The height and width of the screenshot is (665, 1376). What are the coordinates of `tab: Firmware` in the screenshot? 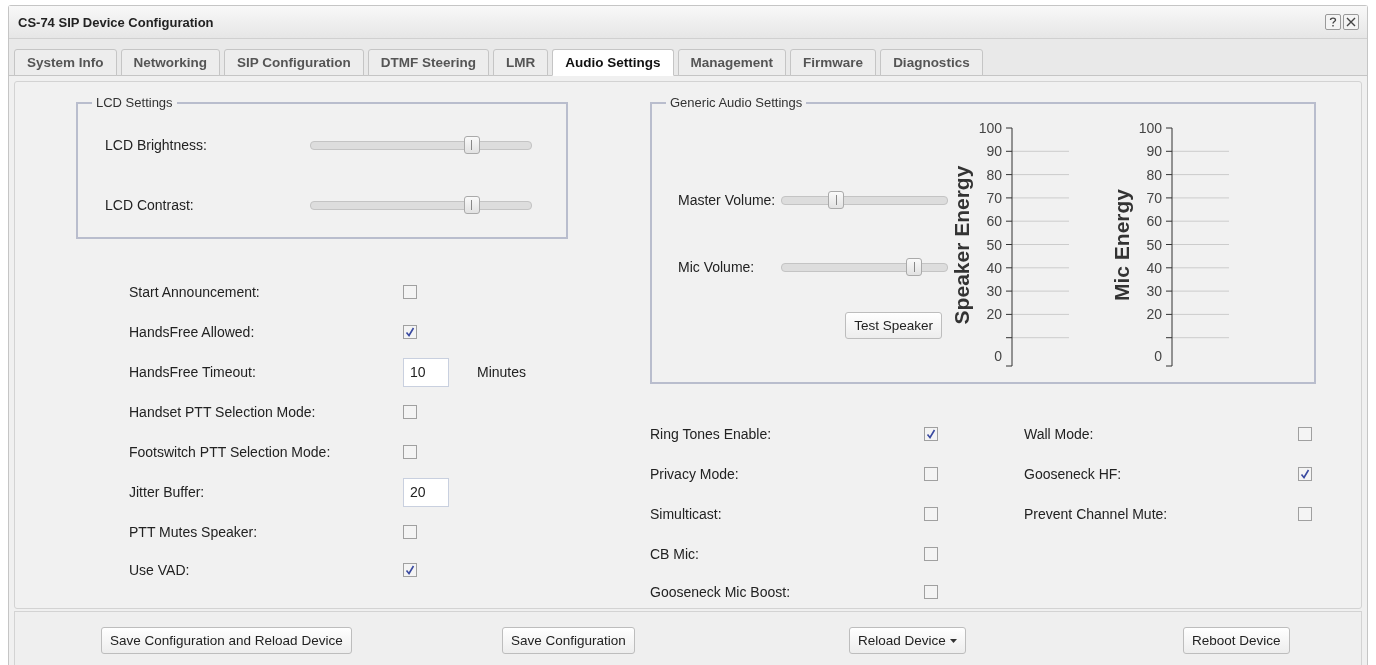 It's located at (833, 62).